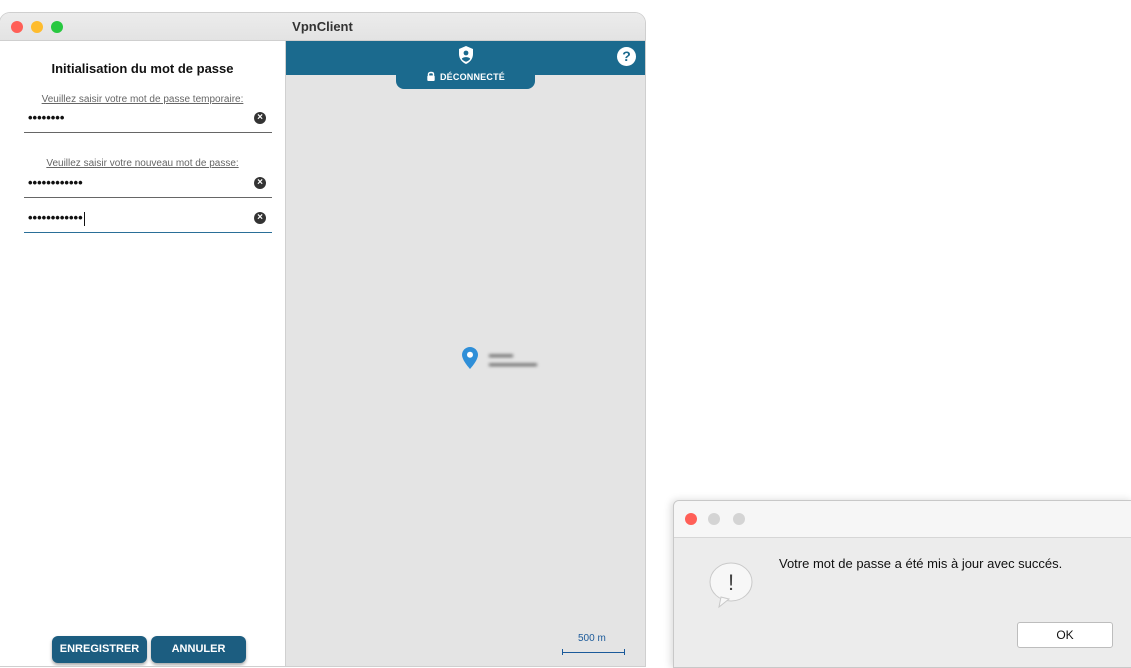  I want to click on connection-status-tab: DÉCONNECTÉ, so click(465, 65).